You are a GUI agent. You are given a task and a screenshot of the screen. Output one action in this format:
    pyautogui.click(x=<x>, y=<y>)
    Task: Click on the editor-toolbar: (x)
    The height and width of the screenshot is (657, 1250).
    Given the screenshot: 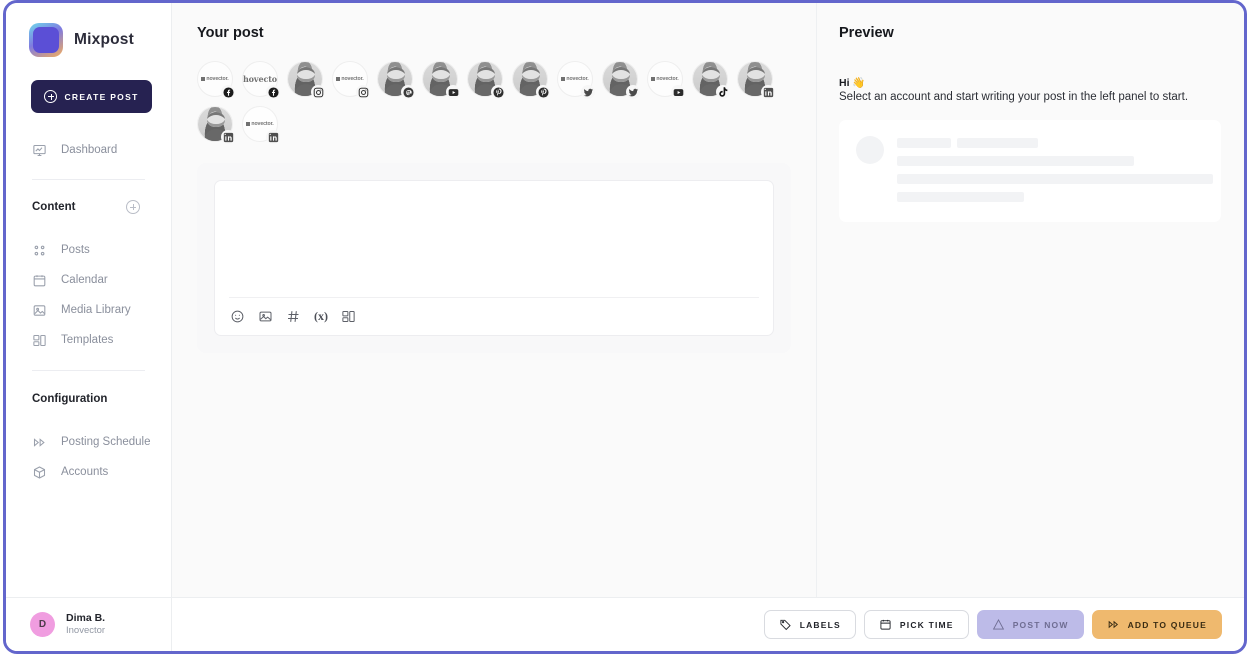 What is the action you would take?
    pyautogui.click(x=494, y=316)
    